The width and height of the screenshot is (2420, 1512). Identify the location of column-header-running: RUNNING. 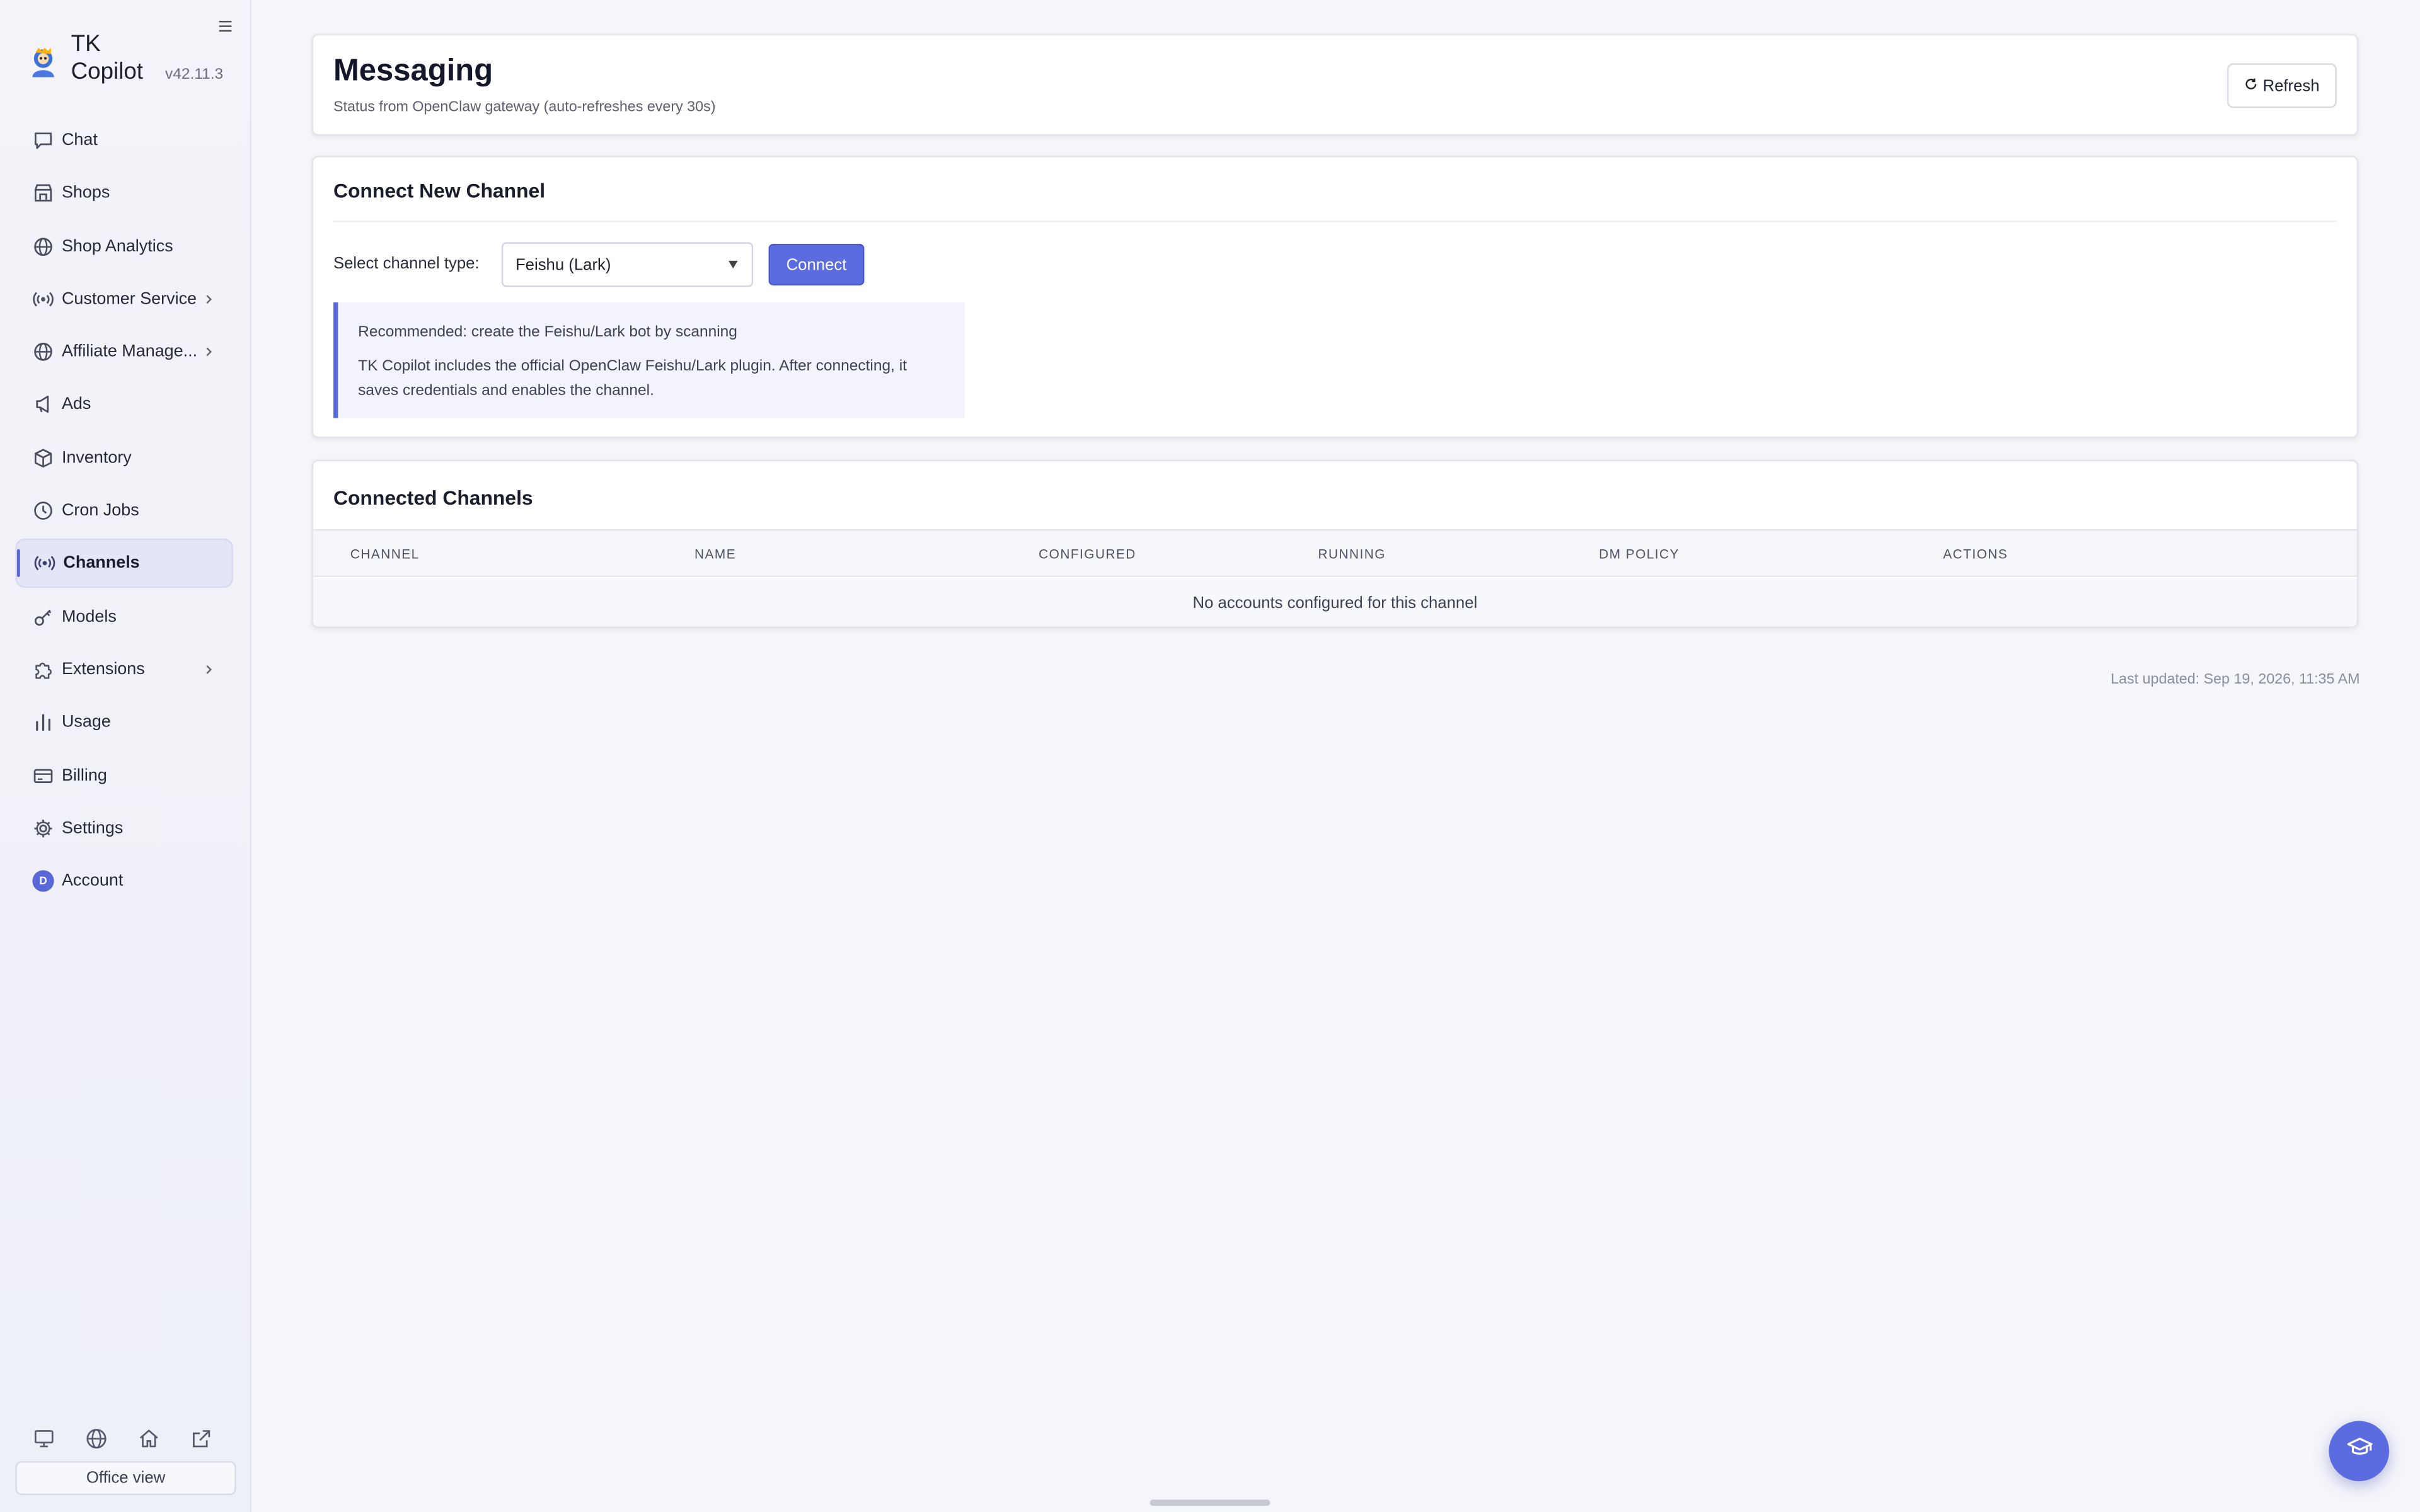
(1352, 554).